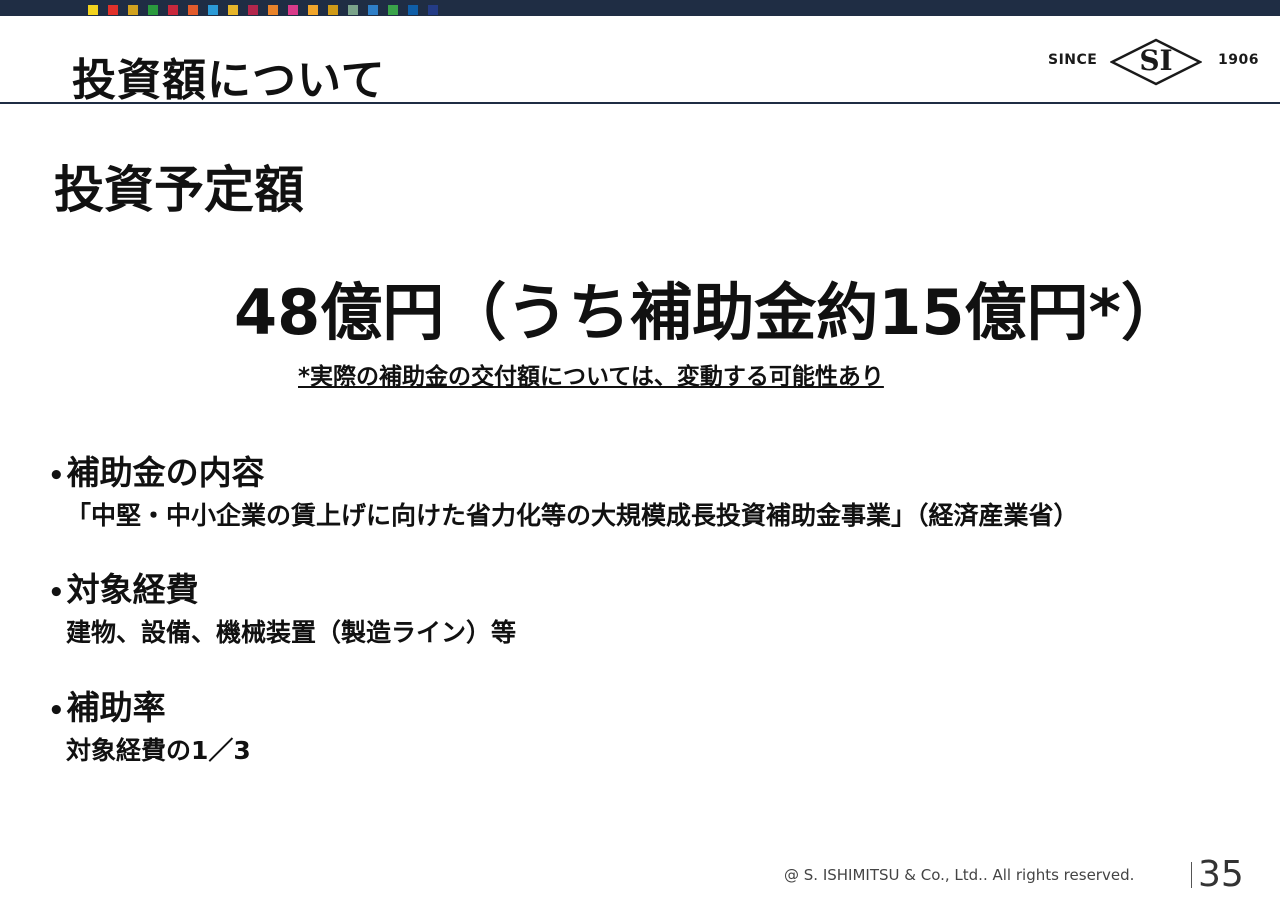 The height and width of the screenshot is (905, 1280). I want to click on logo-since-text: SINCE, so click(1073, 60).